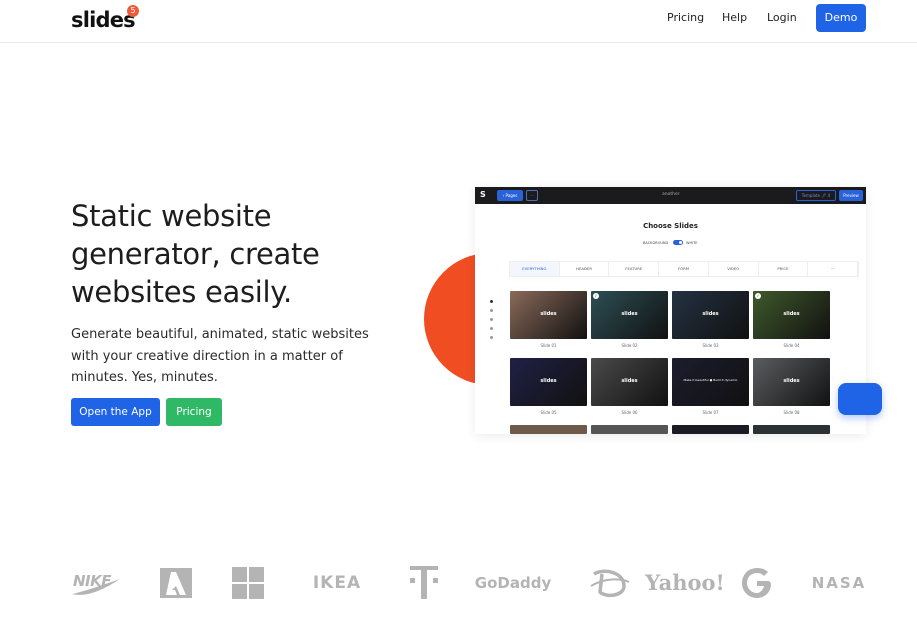 This screenshot has width=917, height=626. What do you see at coordinates (685, 17) in the screenshot?
I see `nav-pricing-link: Pricing` at bounding box center [685, 17].